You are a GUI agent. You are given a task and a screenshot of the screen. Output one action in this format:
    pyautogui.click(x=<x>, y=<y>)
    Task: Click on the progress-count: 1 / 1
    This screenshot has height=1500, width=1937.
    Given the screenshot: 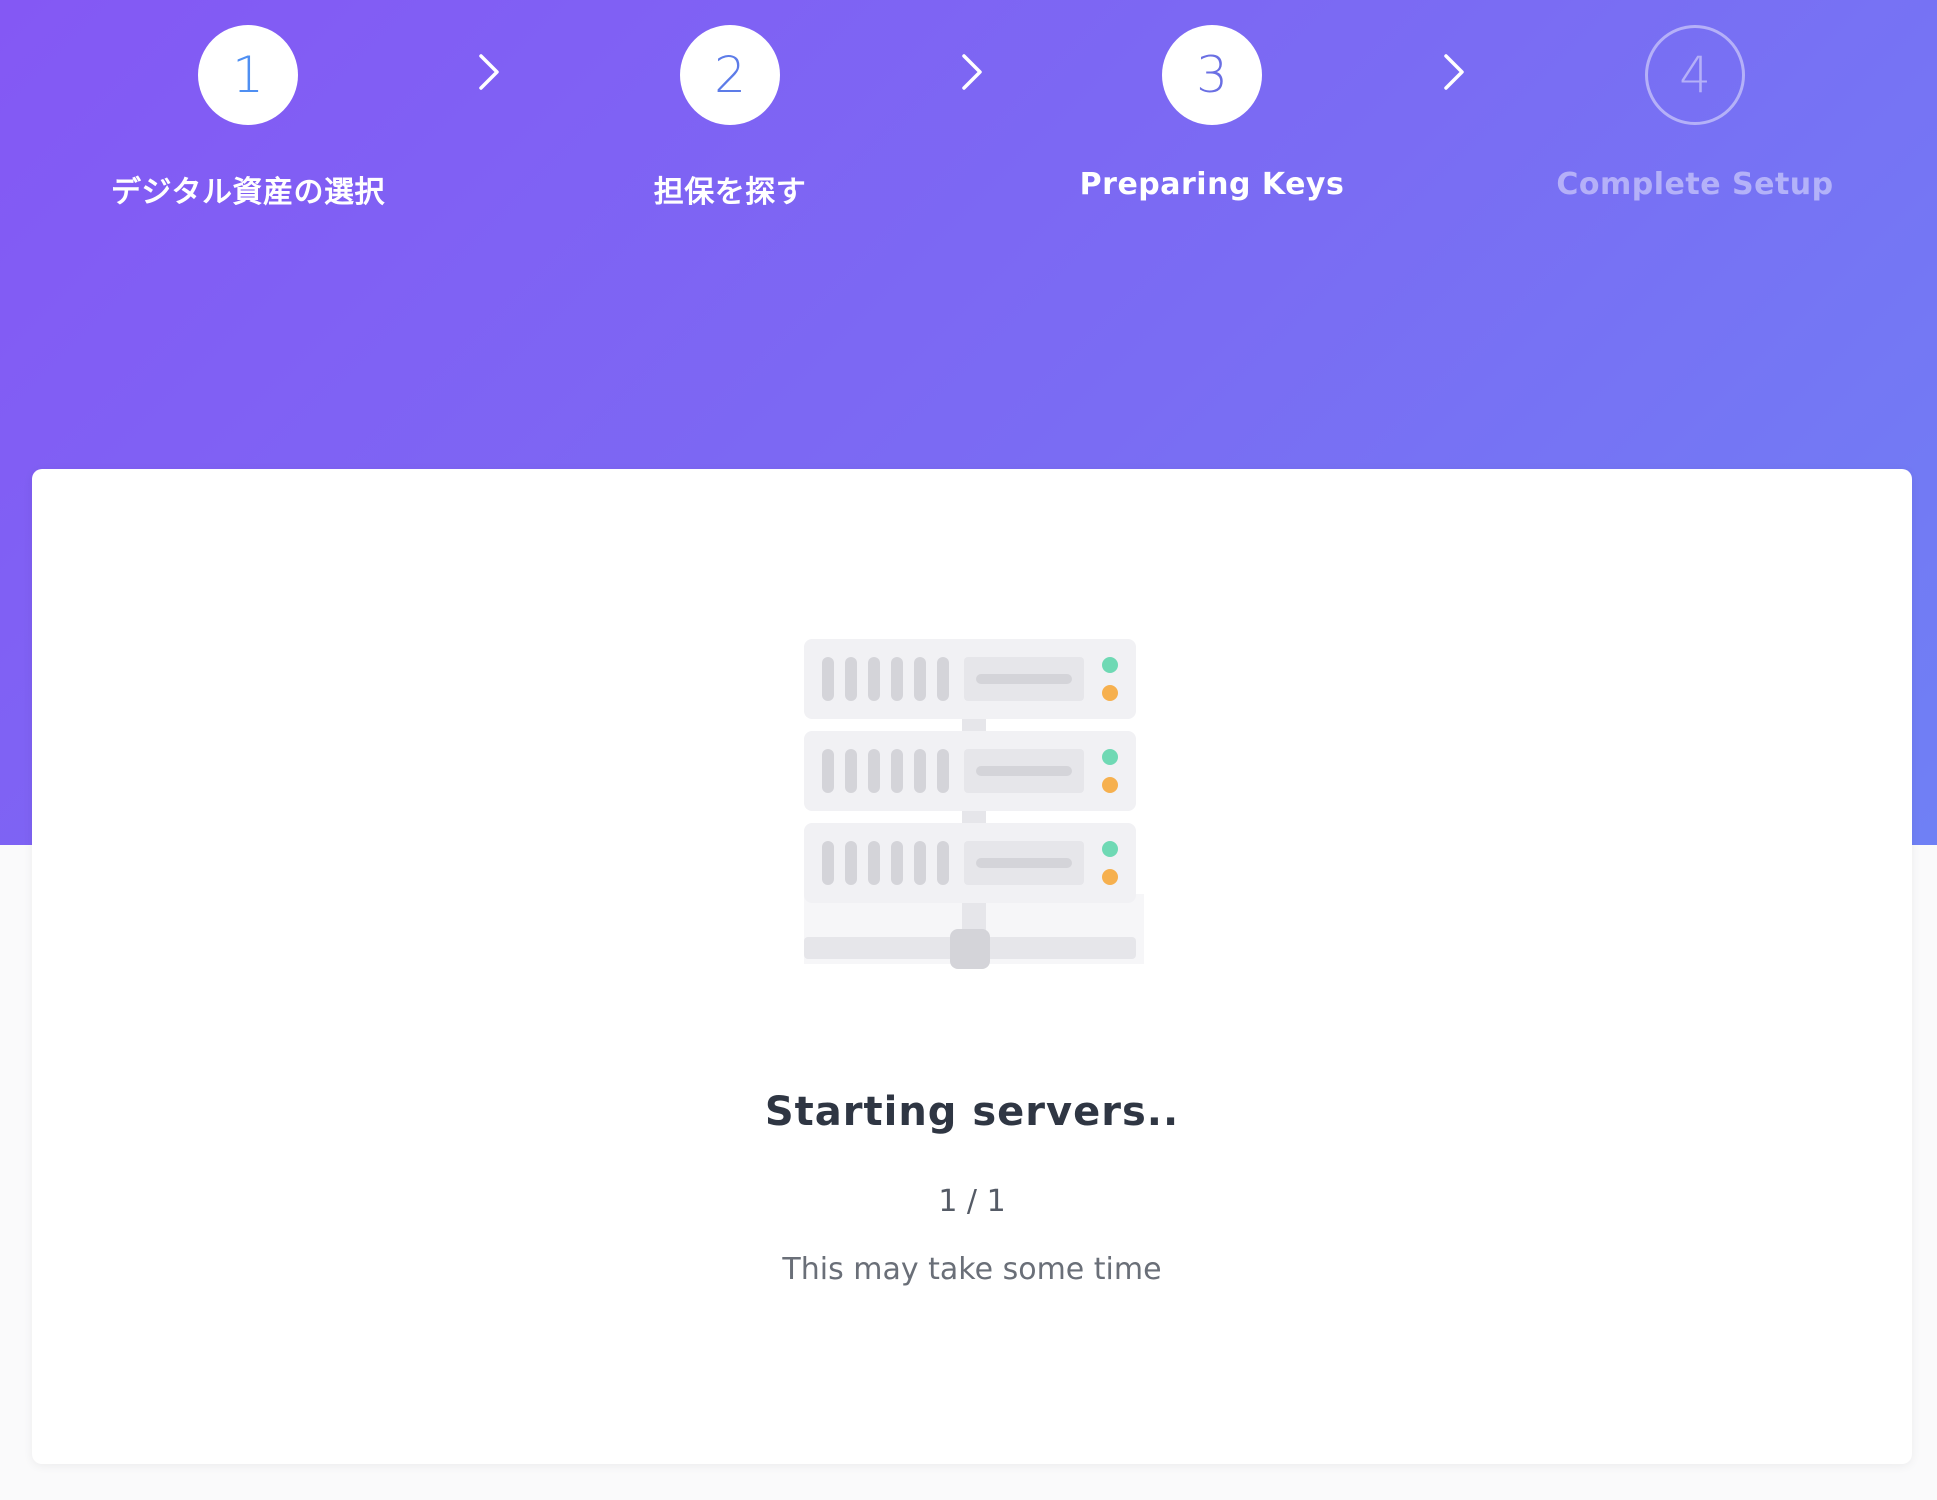 What is the action you would take?
    pyautogui.click(x=972, y=1201)
    